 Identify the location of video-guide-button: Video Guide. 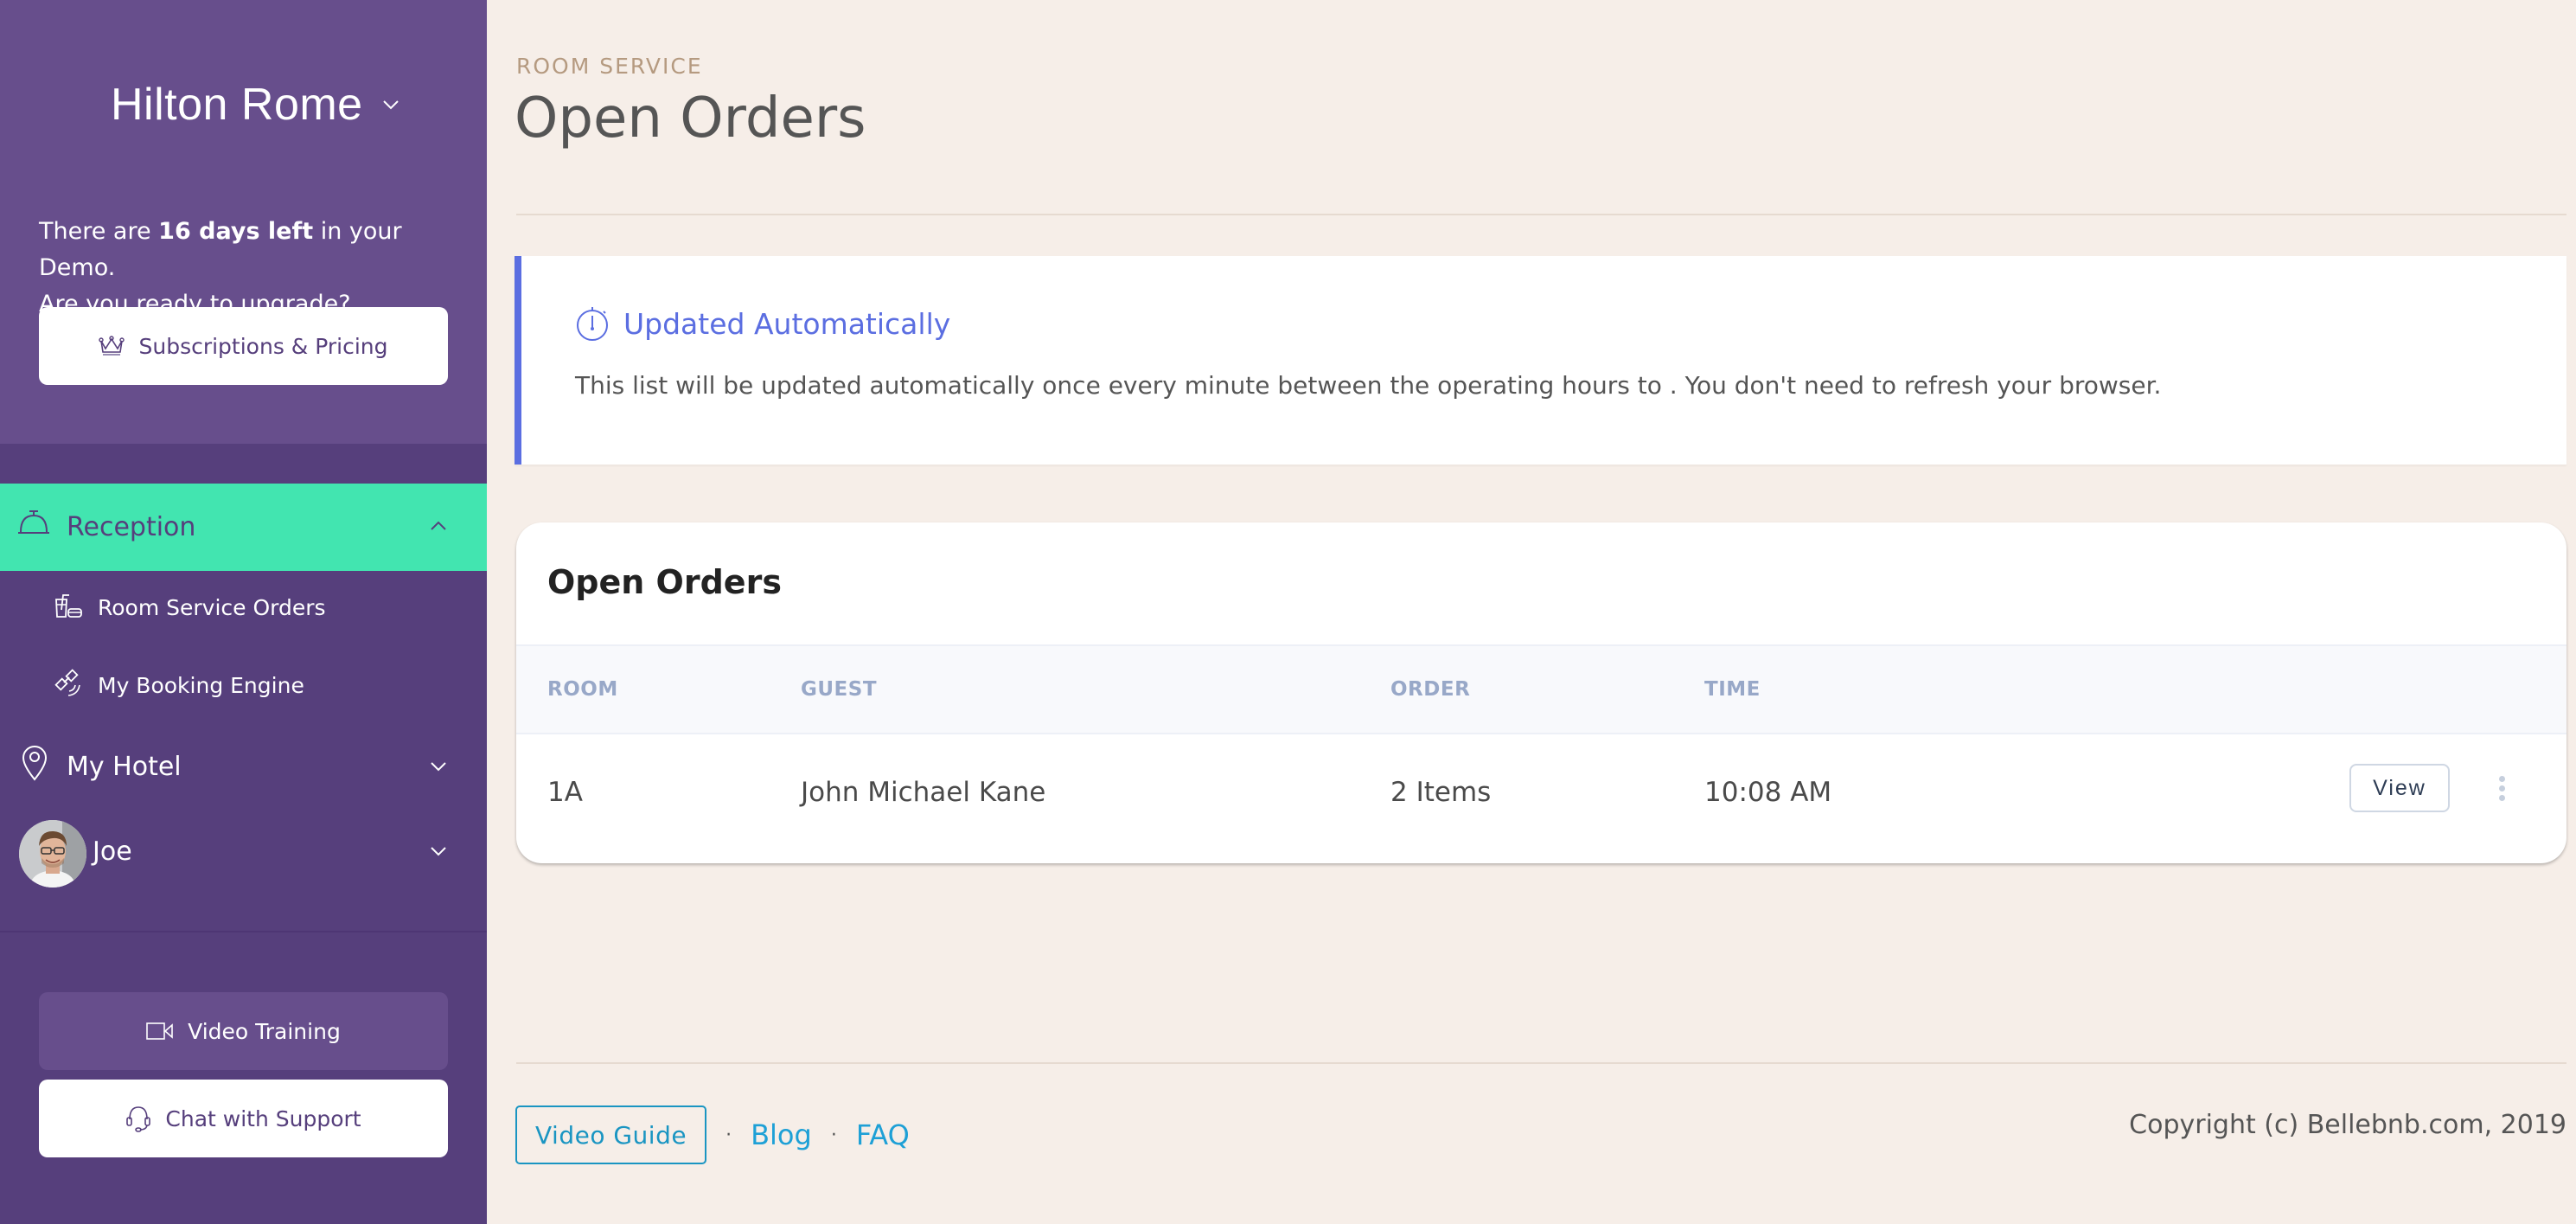
(611, 1134).